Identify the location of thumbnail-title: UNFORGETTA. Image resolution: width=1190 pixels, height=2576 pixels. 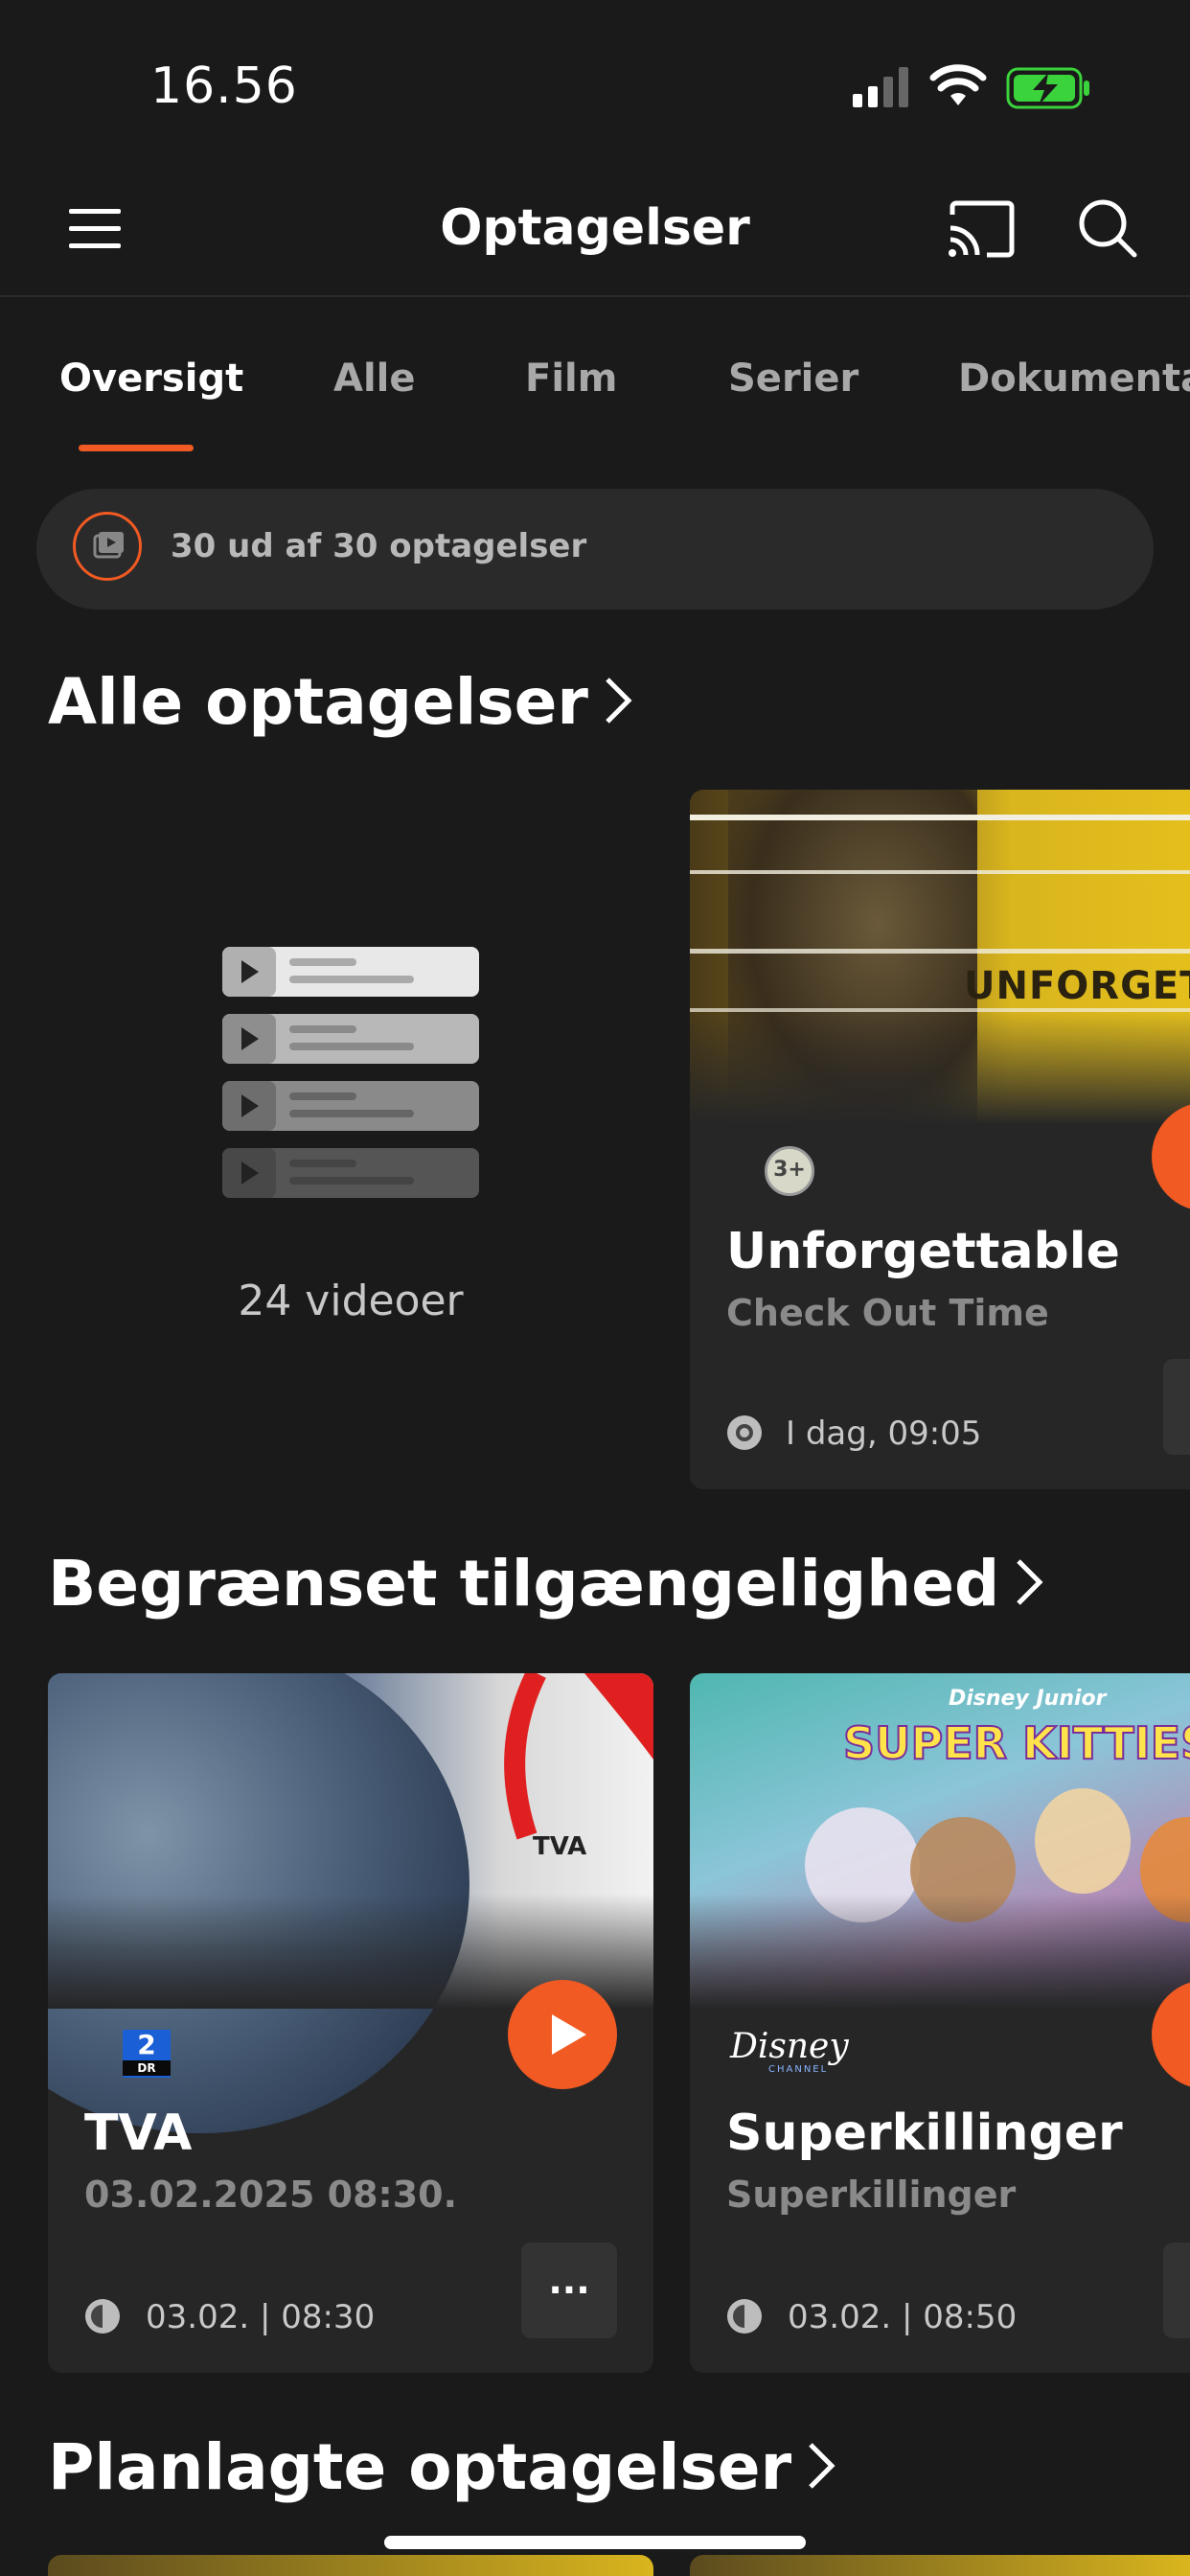
(1077, 986).